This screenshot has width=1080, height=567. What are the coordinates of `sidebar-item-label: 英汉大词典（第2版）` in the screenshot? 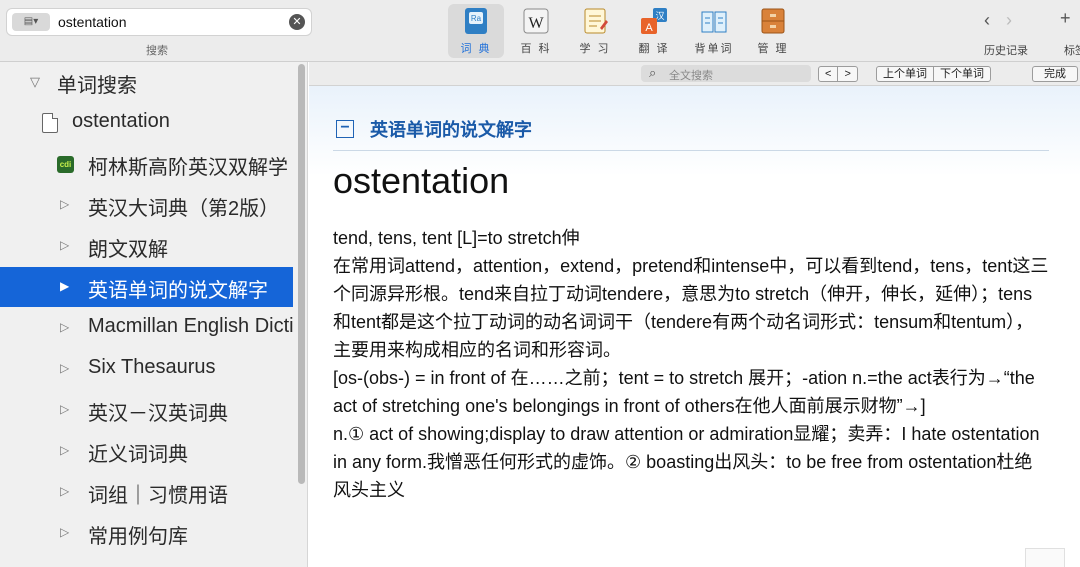 It's located at (184, 209).